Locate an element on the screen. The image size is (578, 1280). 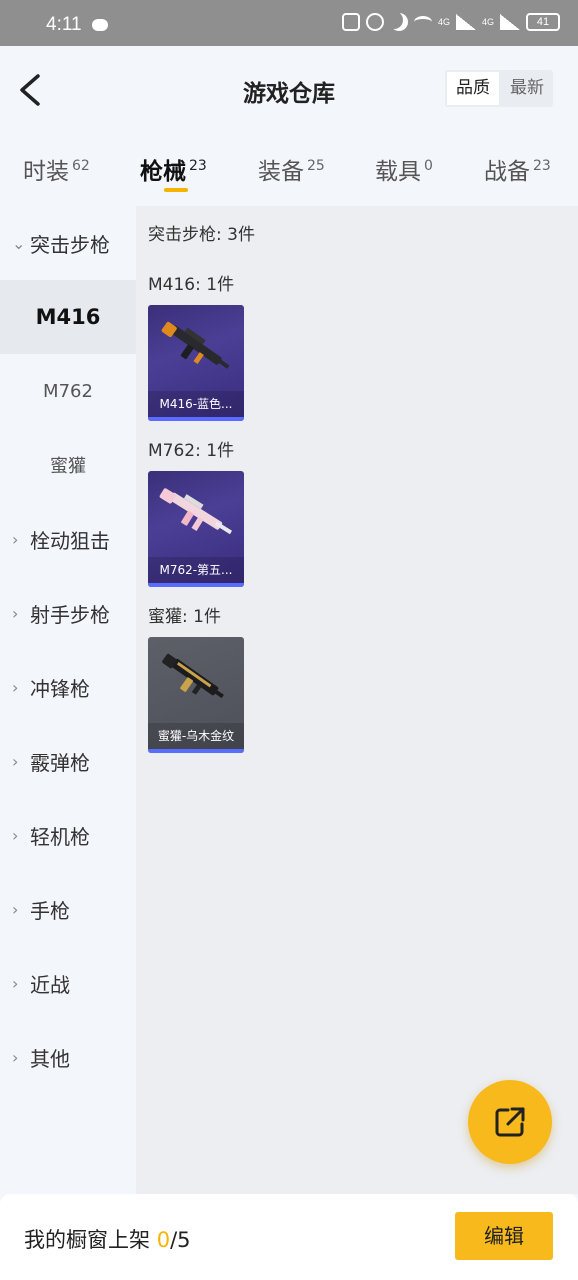
status-time: 4:11 is located at coordinates (64, 24).